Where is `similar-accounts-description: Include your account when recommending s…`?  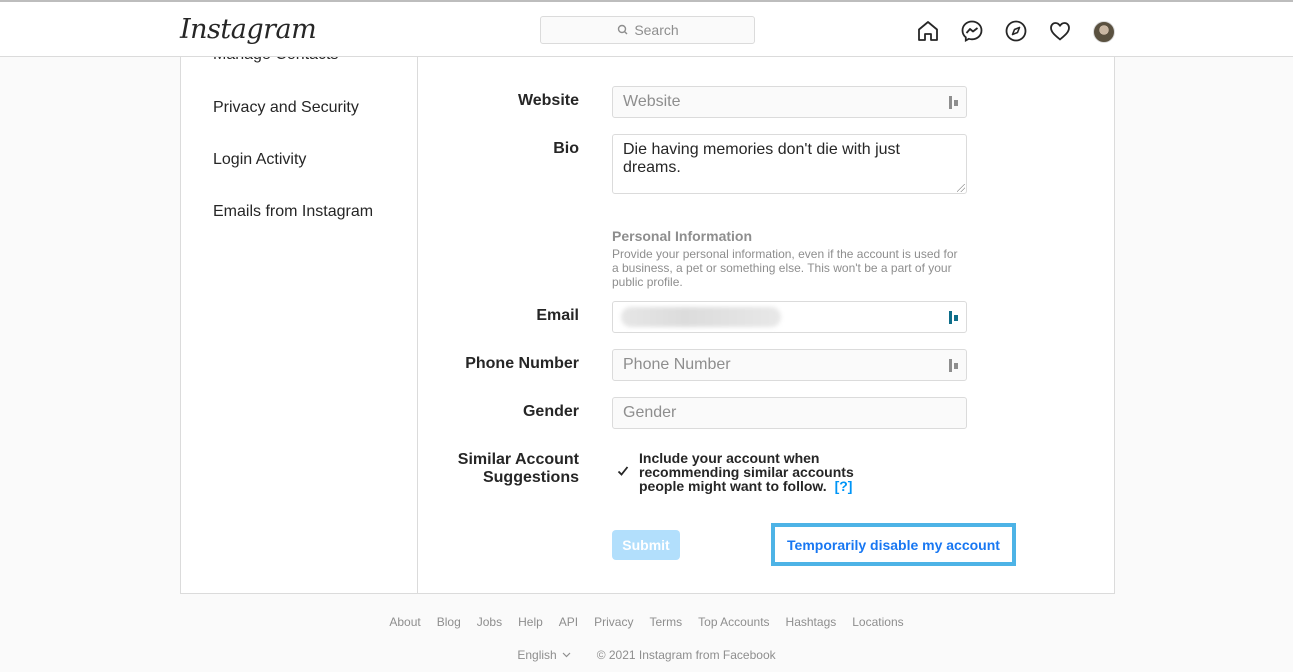
similar-accounts-description: Include your account when recommending s… is located at coordinates (754, 472).